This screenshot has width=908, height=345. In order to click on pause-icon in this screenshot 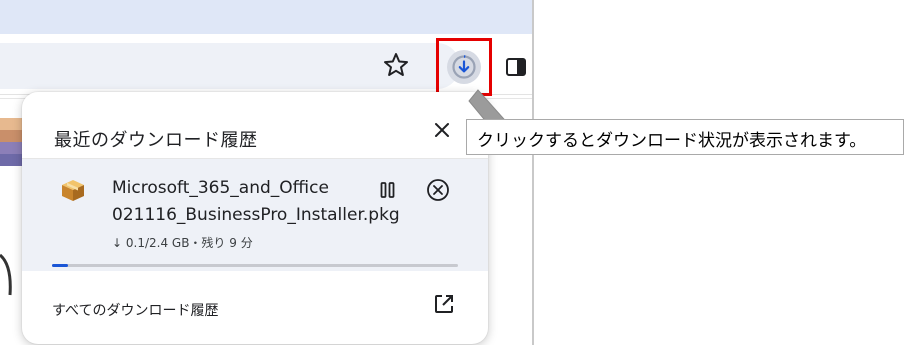, I will do `click(388, 190)`.